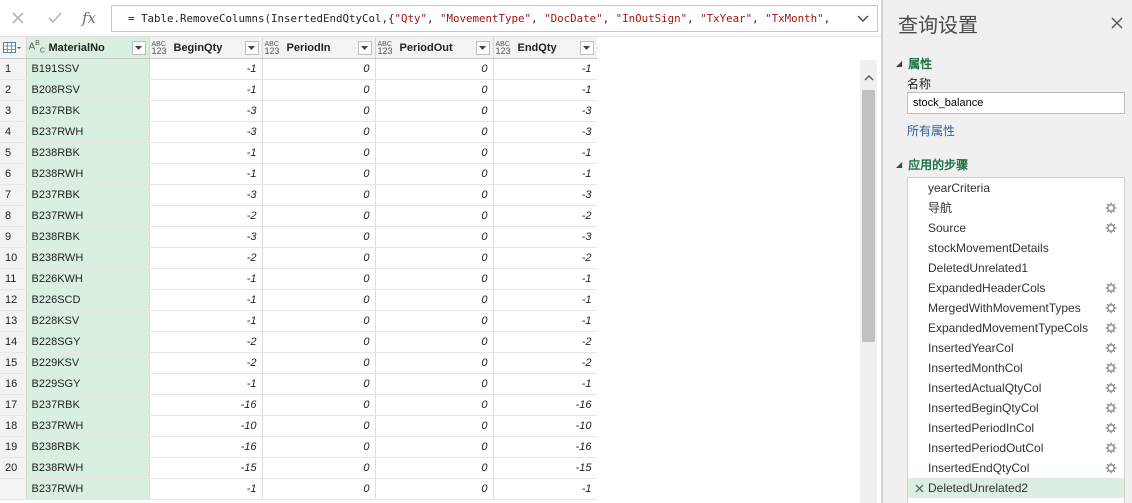  I want to click on confirm-formula-button, so click(55, 18).